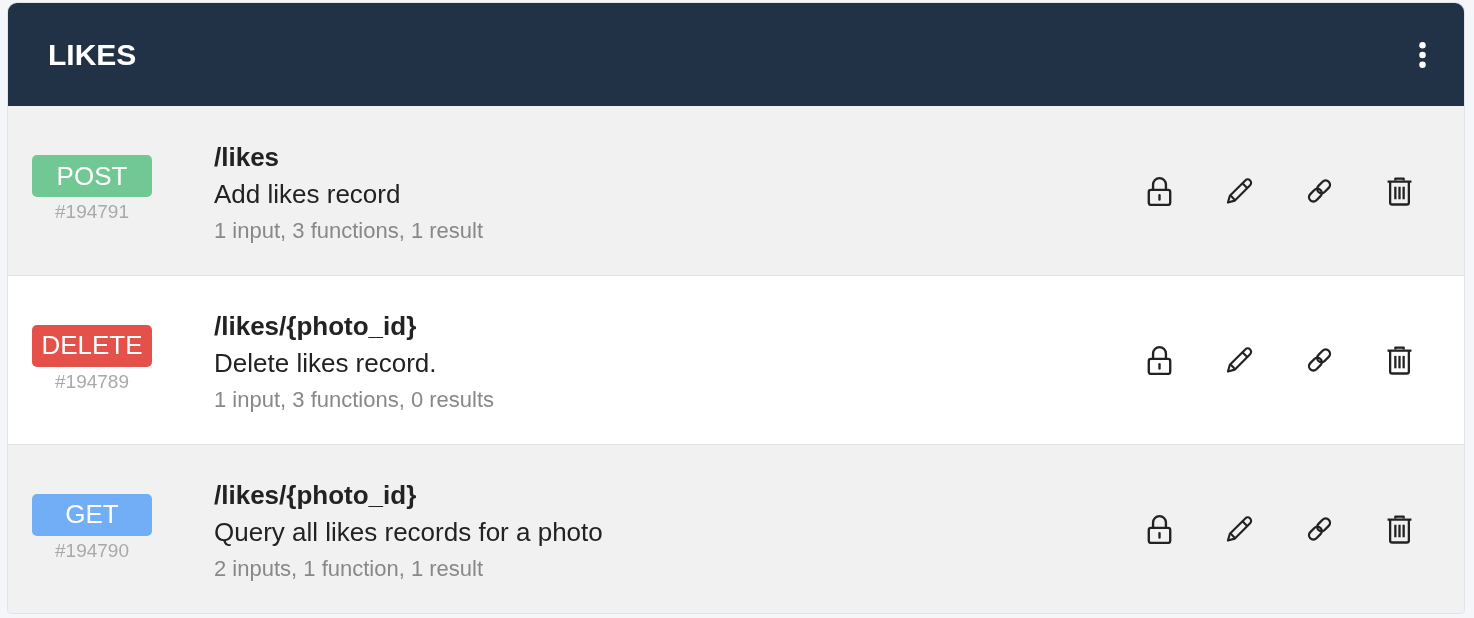  I want to click on endpoint-path: /likes, so click(247, 157).